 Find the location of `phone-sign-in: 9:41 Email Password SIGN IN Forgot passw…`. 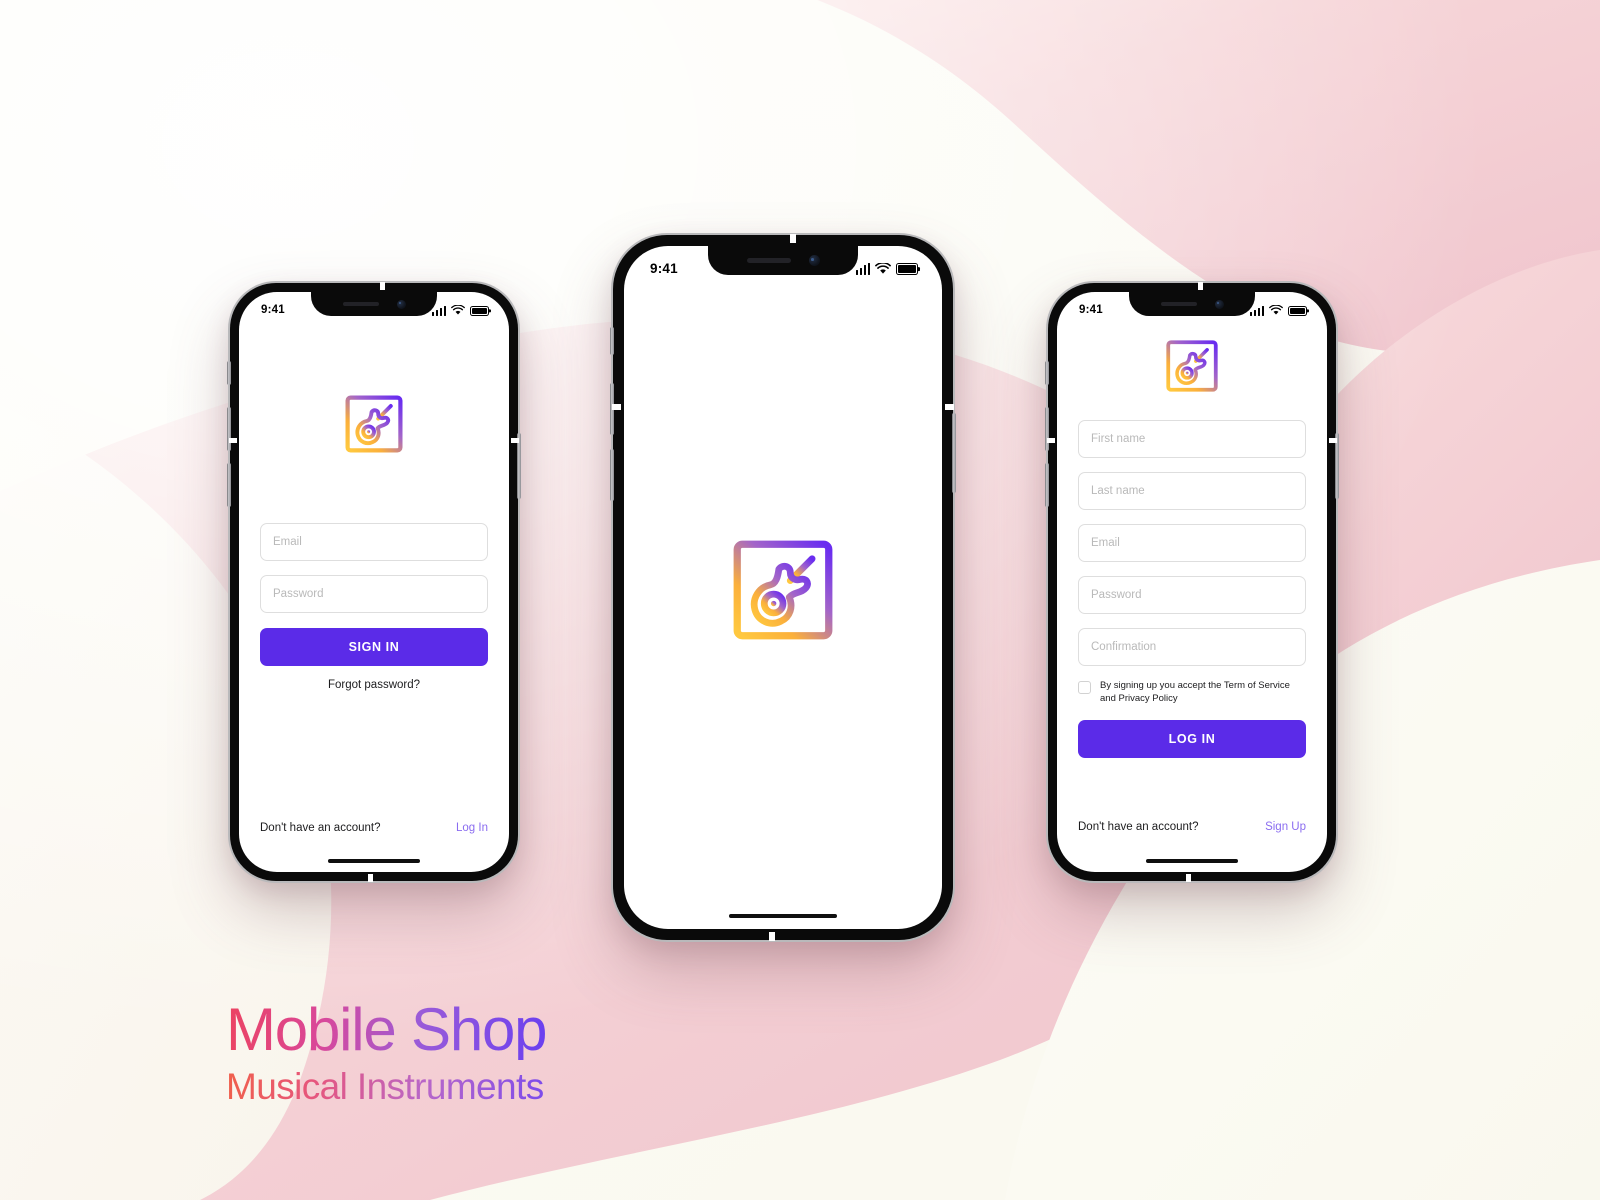

phone-sign-in: 9:41 Email Password SIGN IN Forgot passw… is located at coordinates (374, 582).